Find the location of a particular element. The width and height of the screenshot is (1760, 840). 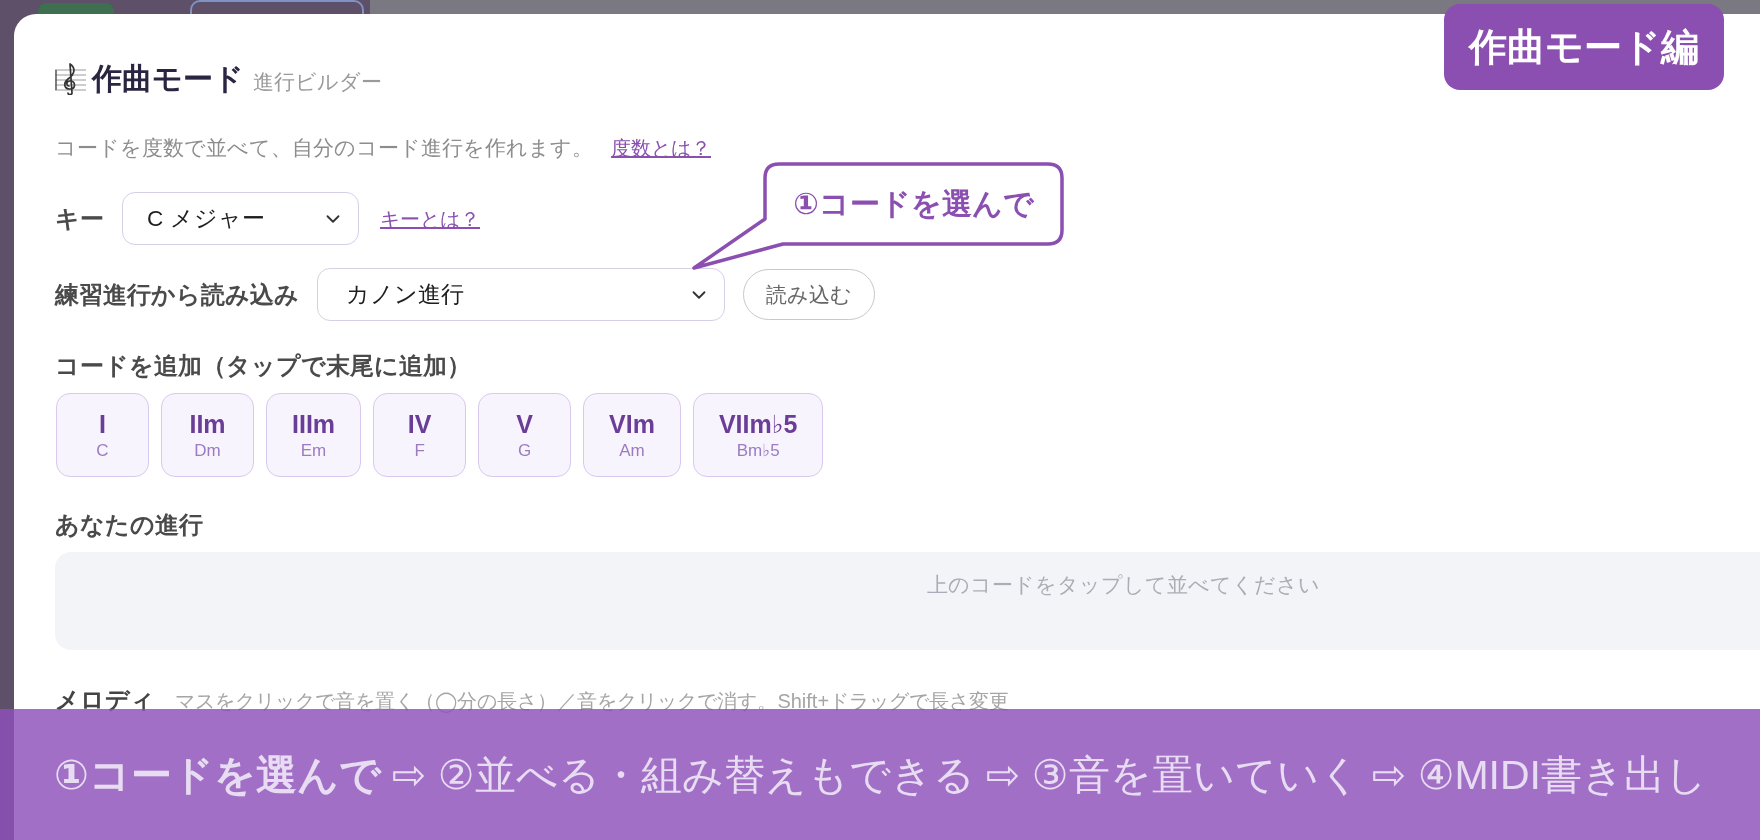

chord-button: IV F is located at coordinates (420, 435).